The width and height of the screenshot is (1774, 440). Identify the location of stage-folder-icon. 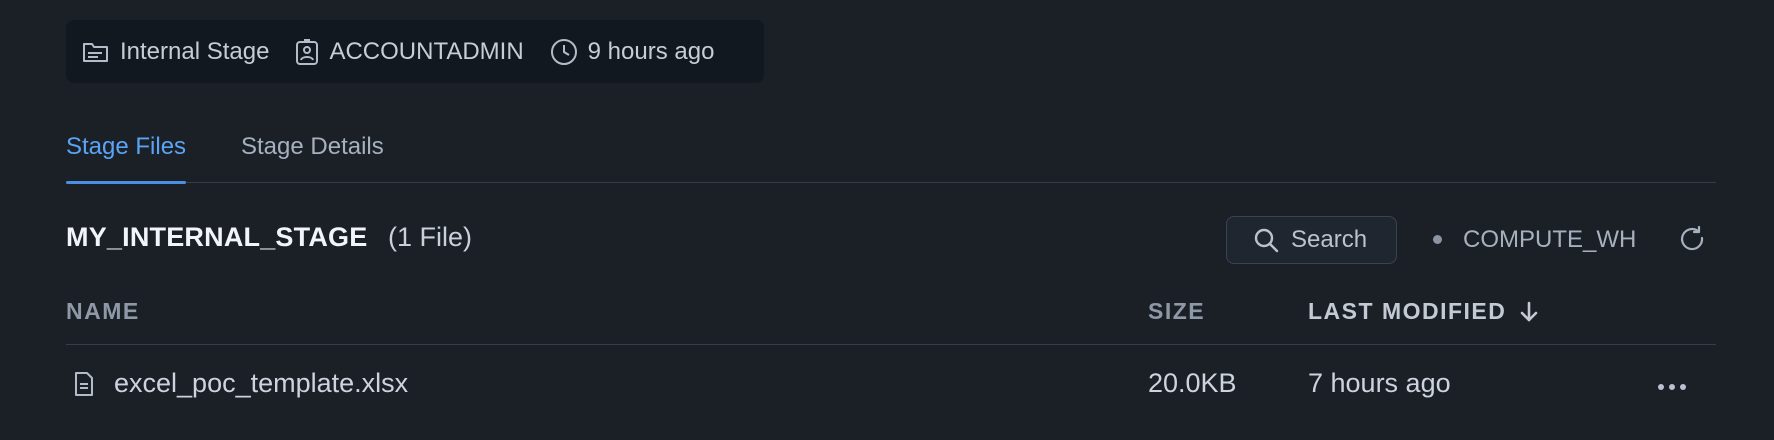
(95, 52).